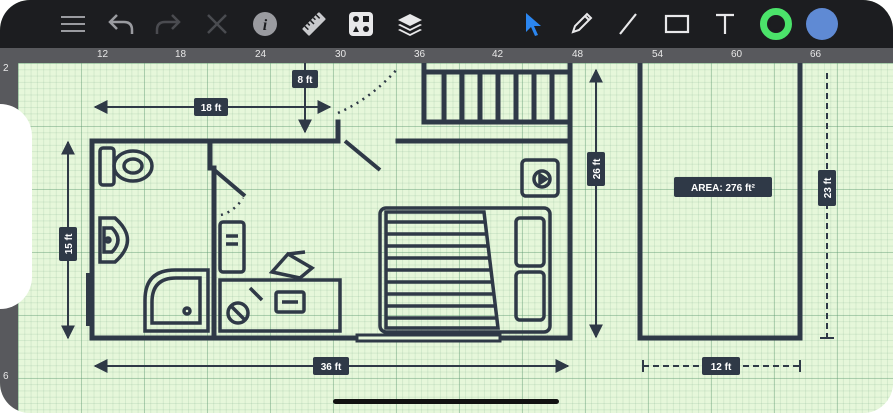  I want to click on svg-text: 23 ft, so click(828, 187).